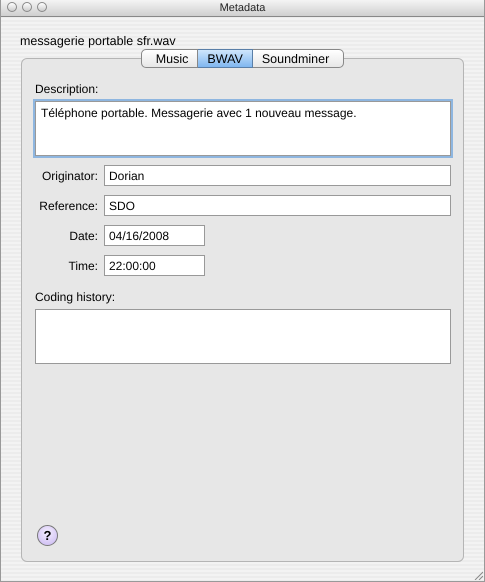  I want to click on field-label: Description:, so click(67, 89).